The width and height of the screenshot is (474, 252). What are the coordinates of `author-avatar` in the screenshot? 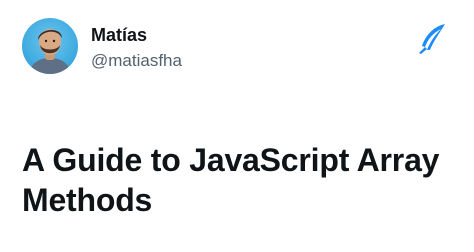 It's located at (50, 46).